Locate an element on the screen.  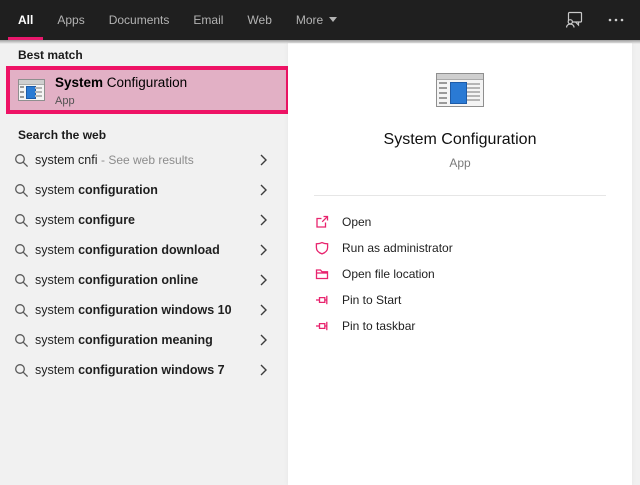
admin-shield-icon is located at coordinates (322, 248).